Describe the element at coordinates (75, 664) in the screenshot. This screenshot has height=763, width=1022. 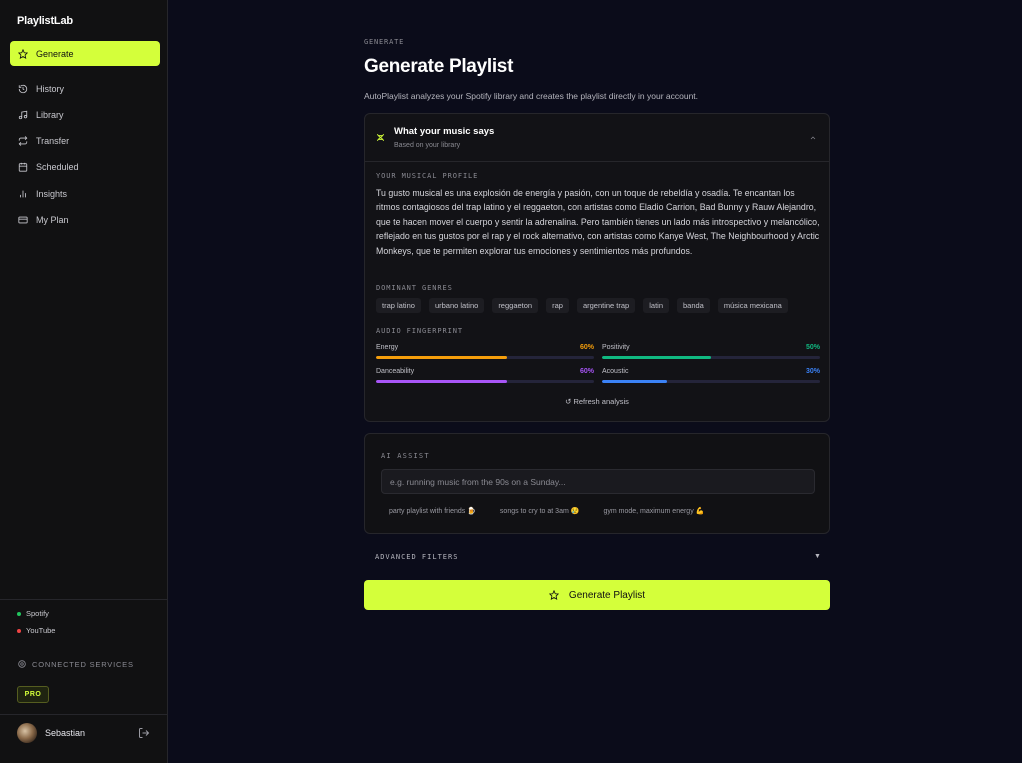
I see `connected-services-link: CONNECTED SERVICES` at that location.